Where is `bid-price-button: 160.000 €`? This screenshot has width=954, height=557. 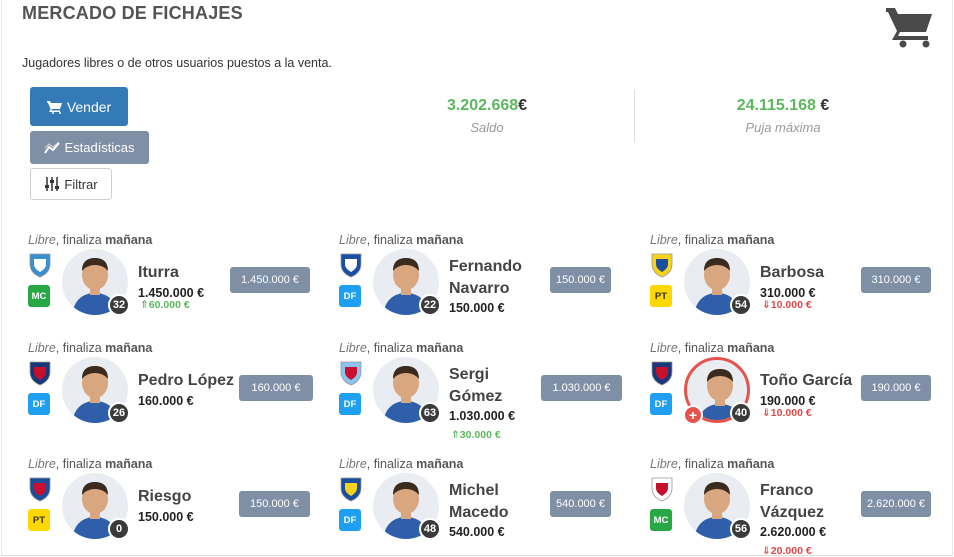
bid-price-button: 160.000 € is located at coordinates (276, 388).